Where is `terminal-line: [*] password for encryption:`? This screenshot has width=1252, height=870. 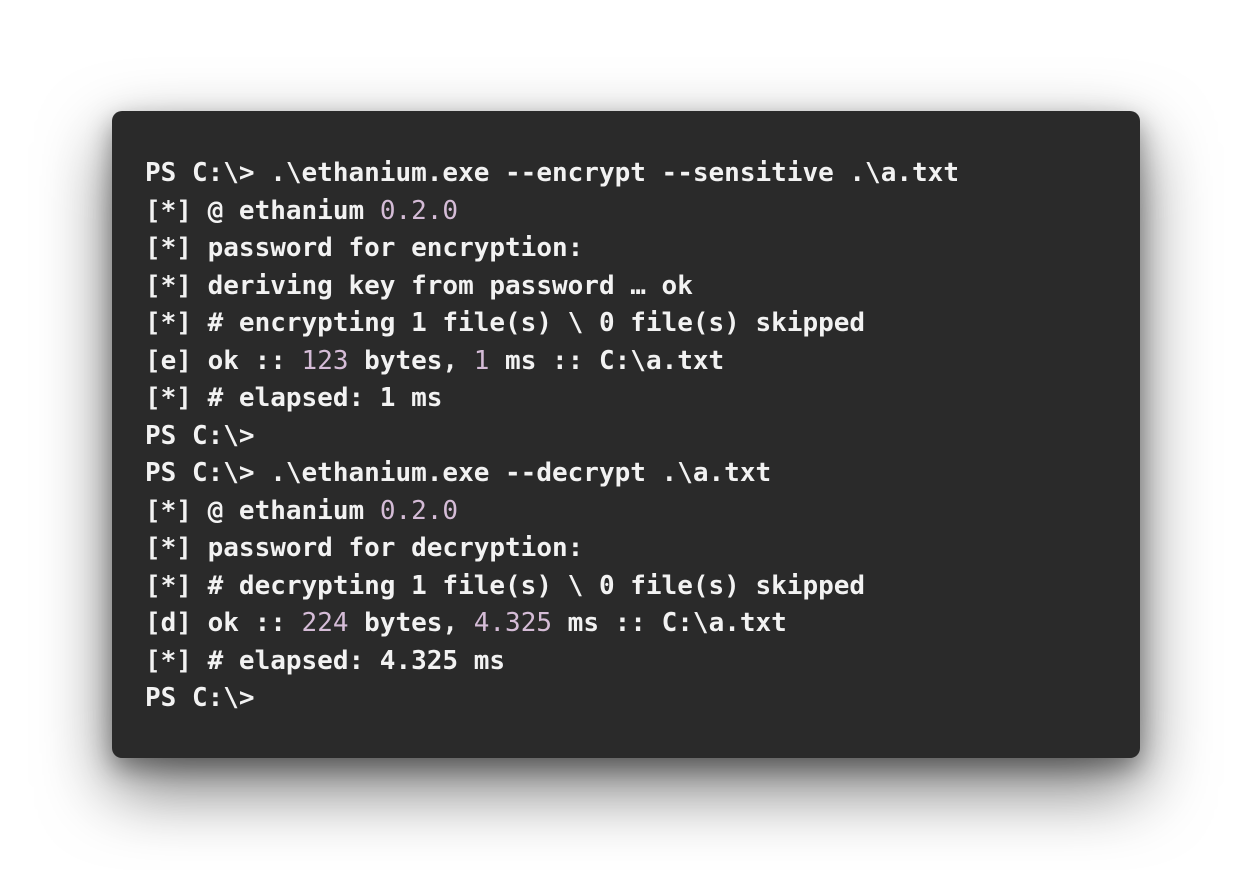
terminal-line: [*] password for encryption: is located at coordinates (552, 249).